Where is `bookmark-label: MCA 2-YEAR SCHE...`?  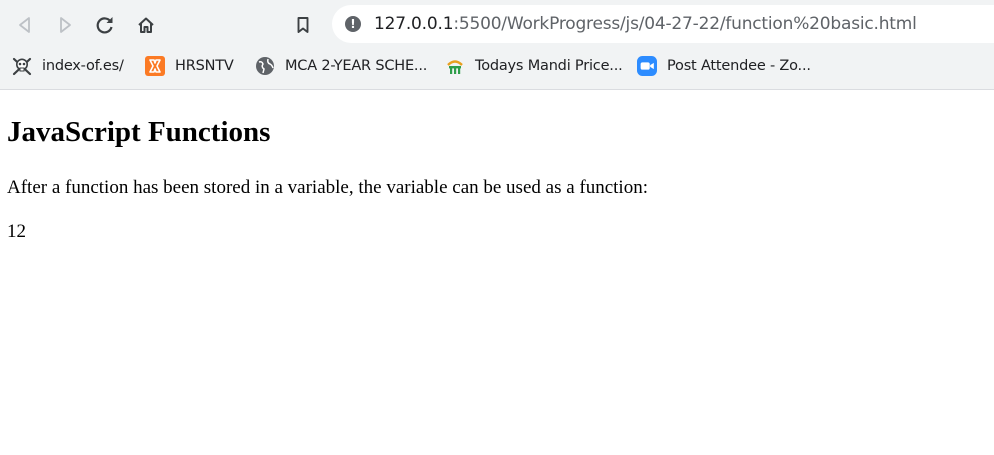
bookmark-label: MCA 2-YEAR SCHE... is located at coordinates (356, 66).